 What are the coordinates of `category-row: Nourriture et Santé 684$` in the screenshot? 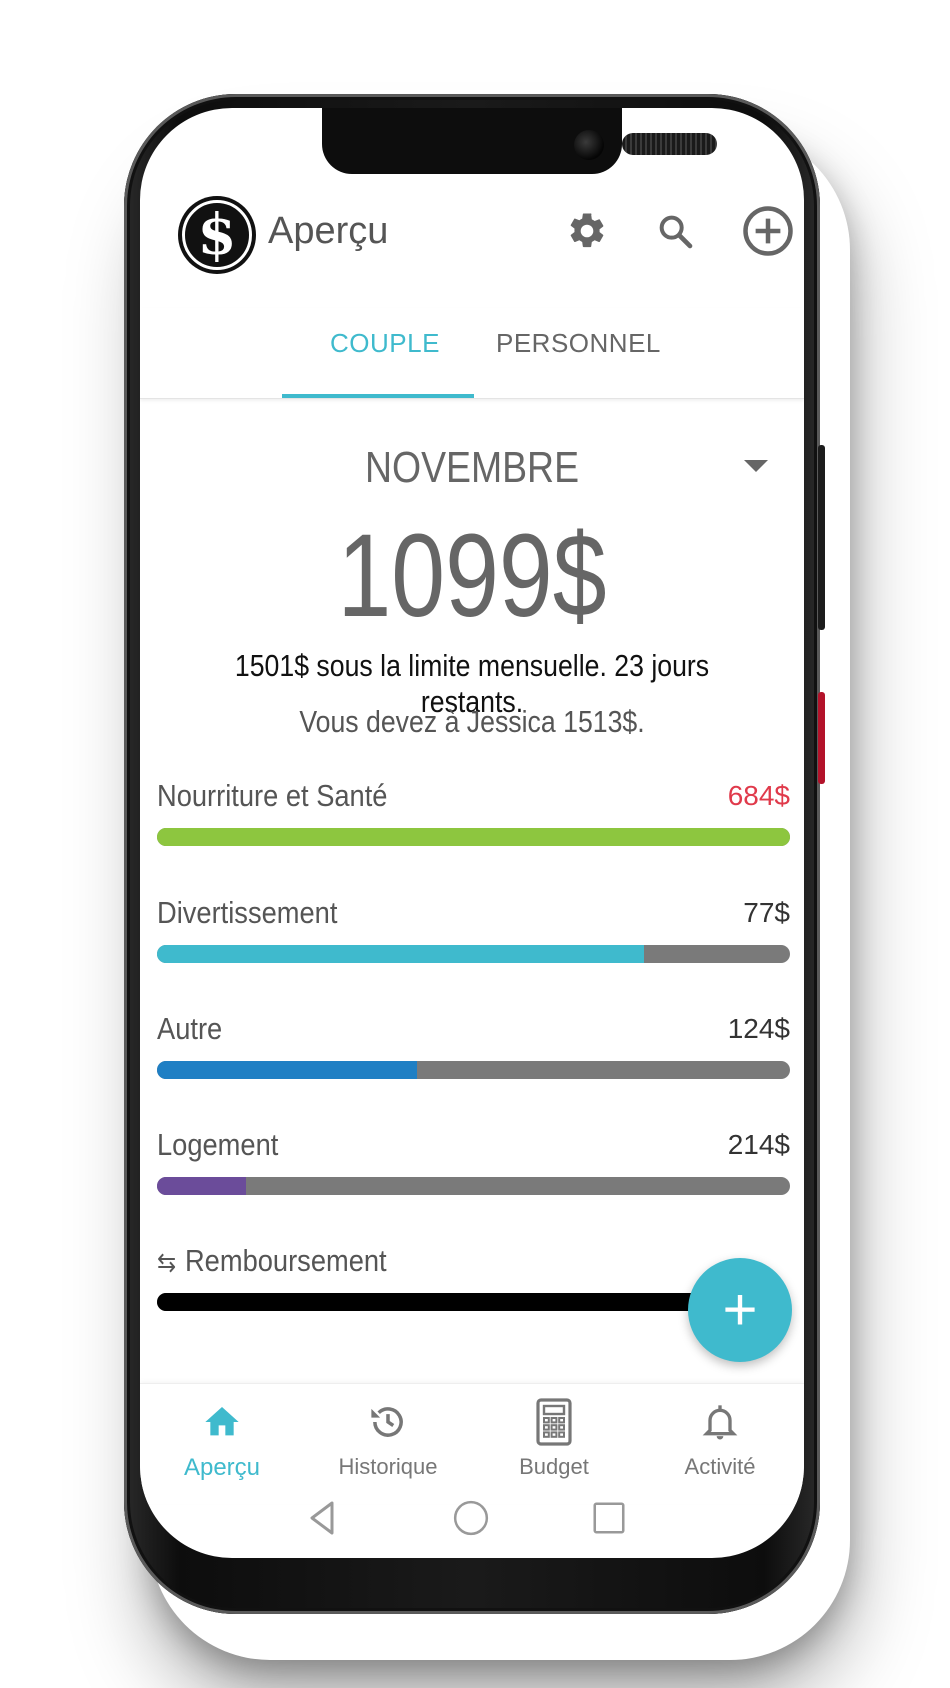 It's located at (473, 818).